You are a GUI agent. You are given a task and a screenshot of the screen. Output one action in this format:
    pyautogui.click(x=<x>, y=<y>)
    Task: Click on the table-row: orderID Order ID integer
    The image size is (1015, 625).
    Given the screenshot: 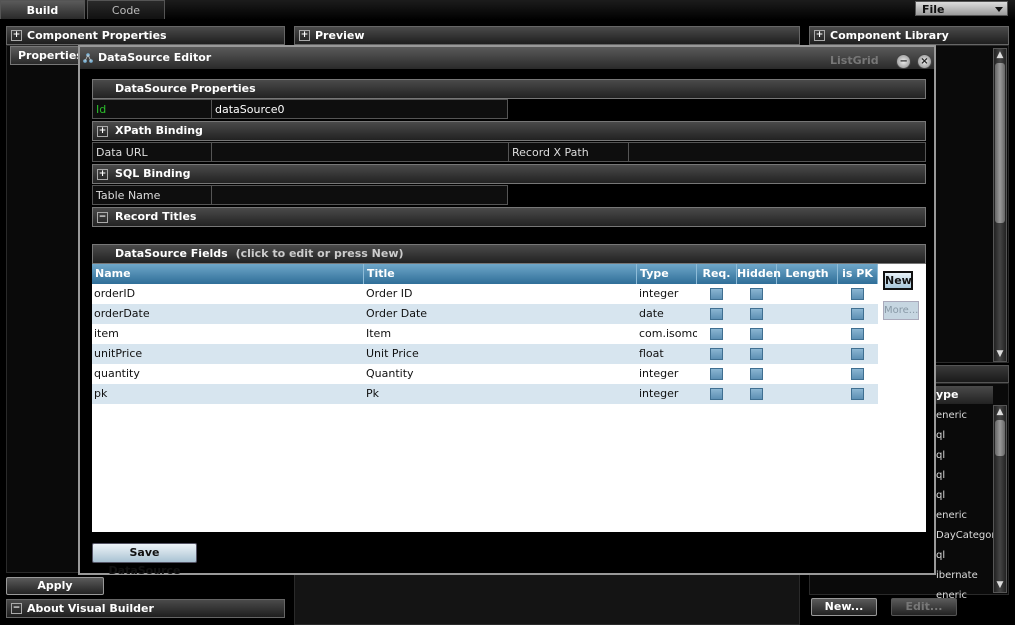 What is the action you would take?
    pyautogui.click(x=485, y=294)
    